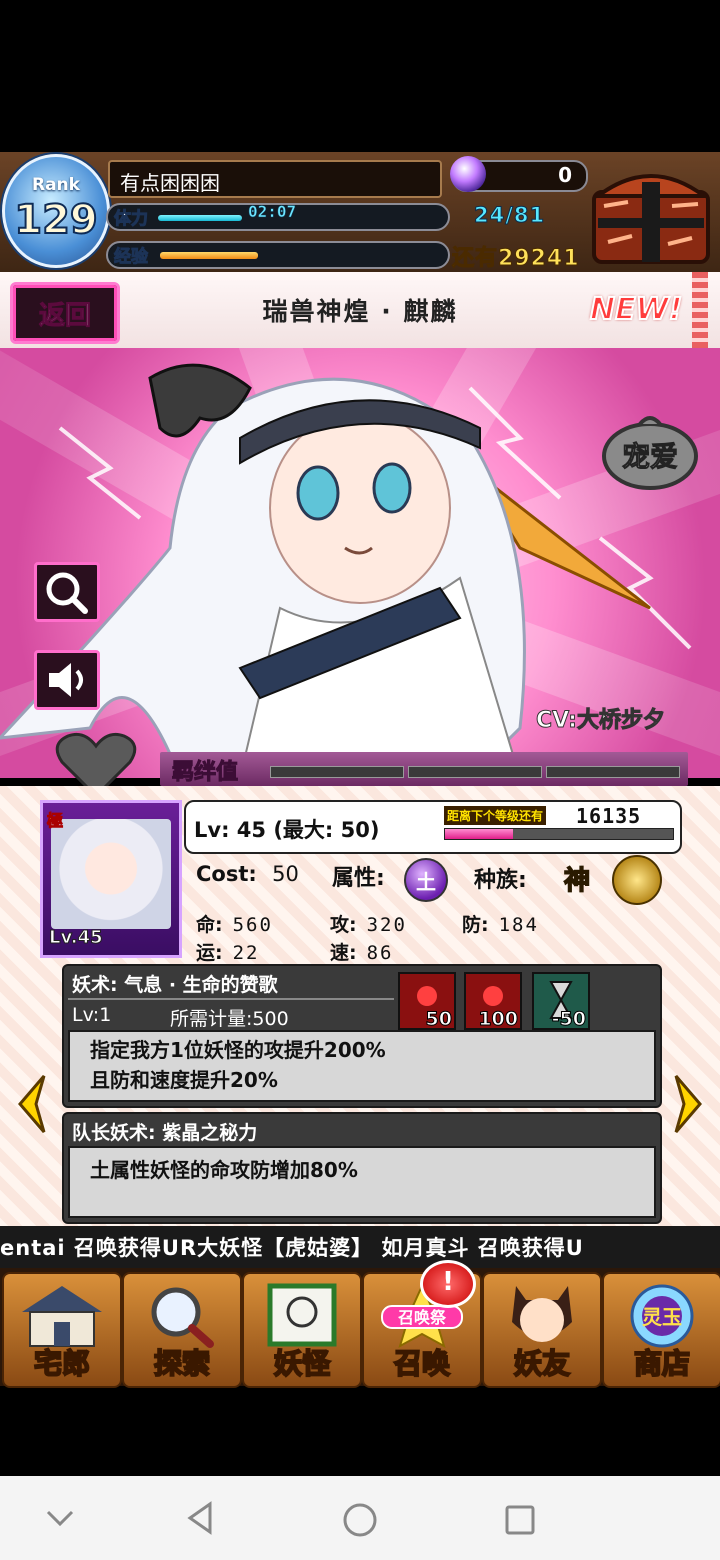 The height and width of the screenshot is (1560, 720). What do you see at coordinates (302, 1315) in the screenshot?
I see `scroll-icon` at bounding box center [302, 1315].